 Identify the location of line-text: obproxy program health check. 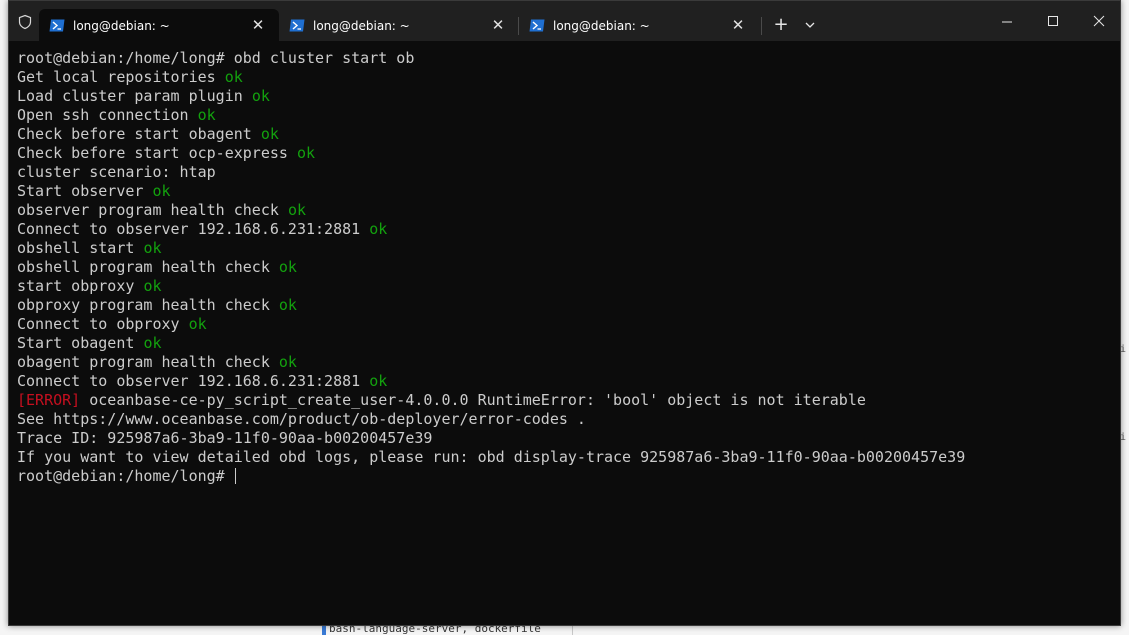
(143, 305).